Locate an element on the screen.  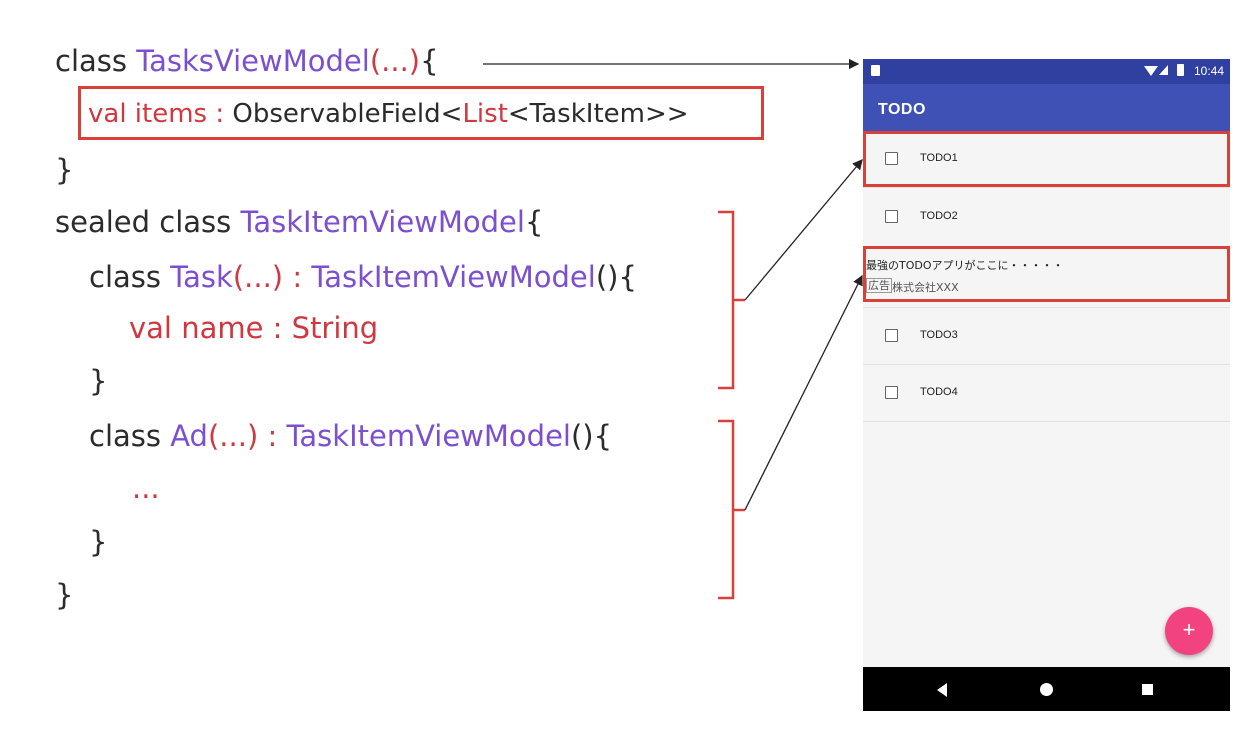
code-type-taskitem: <TaskItem>> is located at coordinates (598, 114).